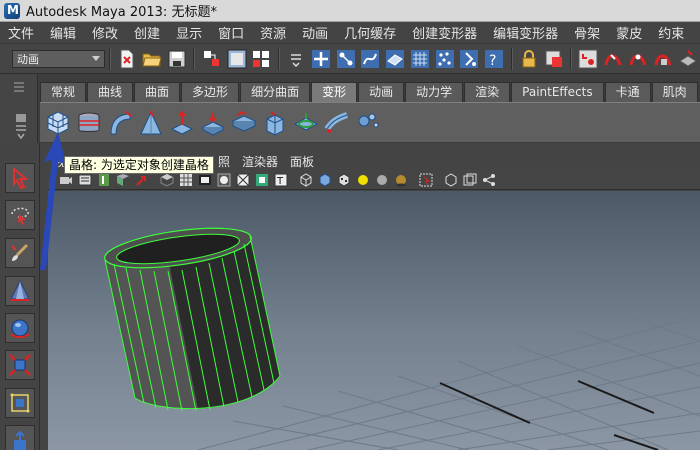  Describe the element at coordinates (105, 32) in the screenshot. I see `menu-modify: 修改` at that location.